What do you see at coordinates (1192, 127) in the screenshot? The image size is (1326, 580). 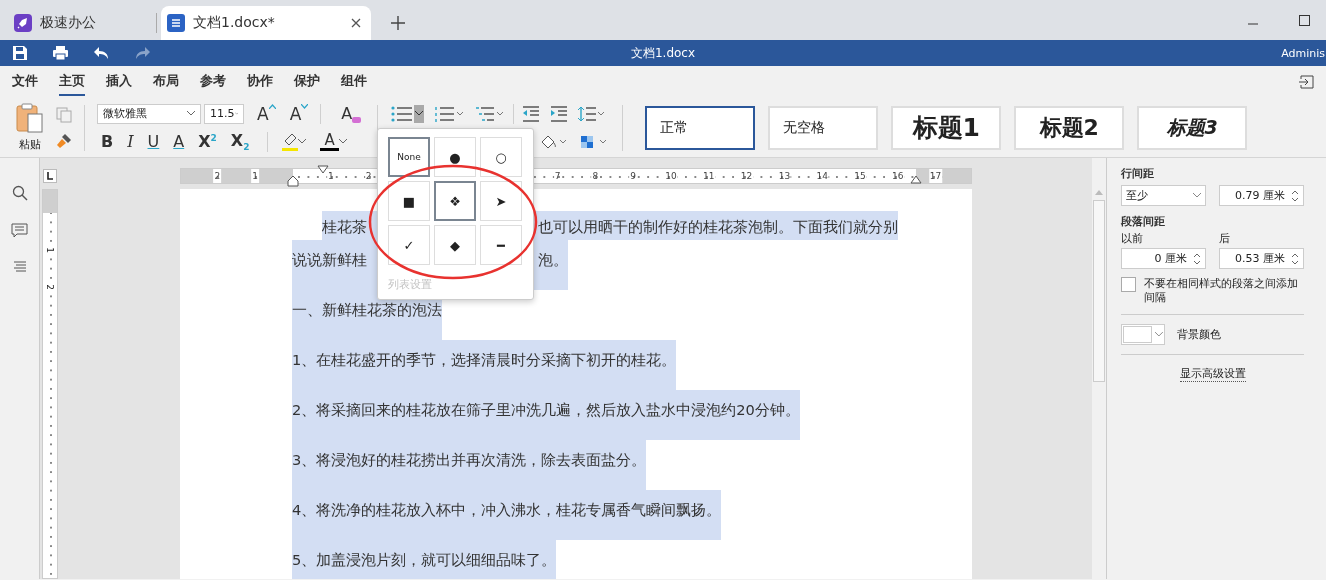 I see `style-preset: 标题3` at bounding box center [1192, 127].